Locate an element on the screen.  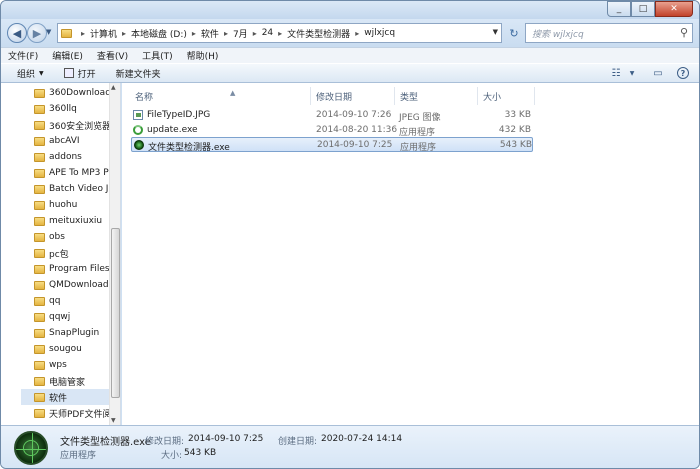
nav-item-360-browser: 360安全浏览器 is located at coordinates (74, 125).